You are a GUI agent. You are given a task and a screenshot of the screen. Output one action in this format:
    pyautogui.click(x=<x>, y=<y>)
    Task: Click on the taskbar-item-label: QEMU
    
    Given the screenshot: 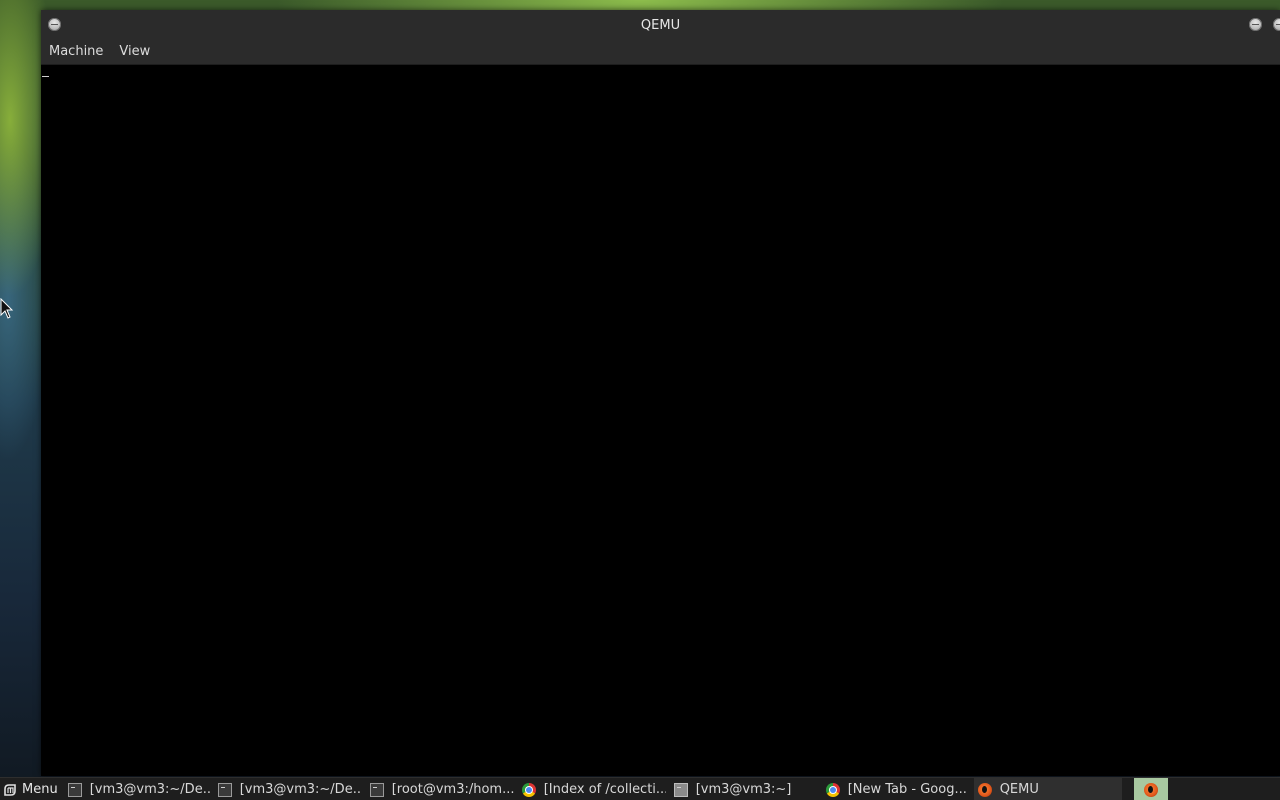 What is the action you would take?
    pyautogui.click(x=1019, y=789)
    